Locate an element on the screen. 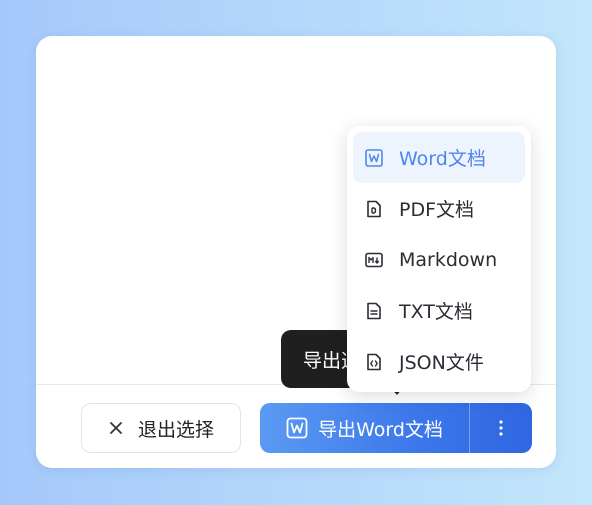 The image size is (592, 505). menu-item-word: Word文档 is located at coordinates (439, 157).